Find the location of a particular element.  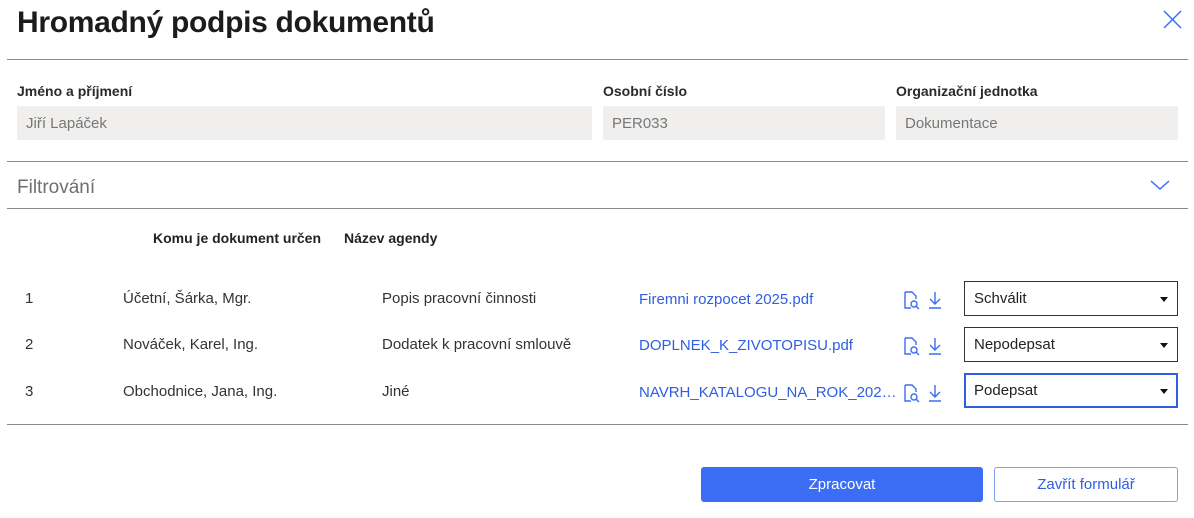

close-button is located at coordinates (1172, 20).